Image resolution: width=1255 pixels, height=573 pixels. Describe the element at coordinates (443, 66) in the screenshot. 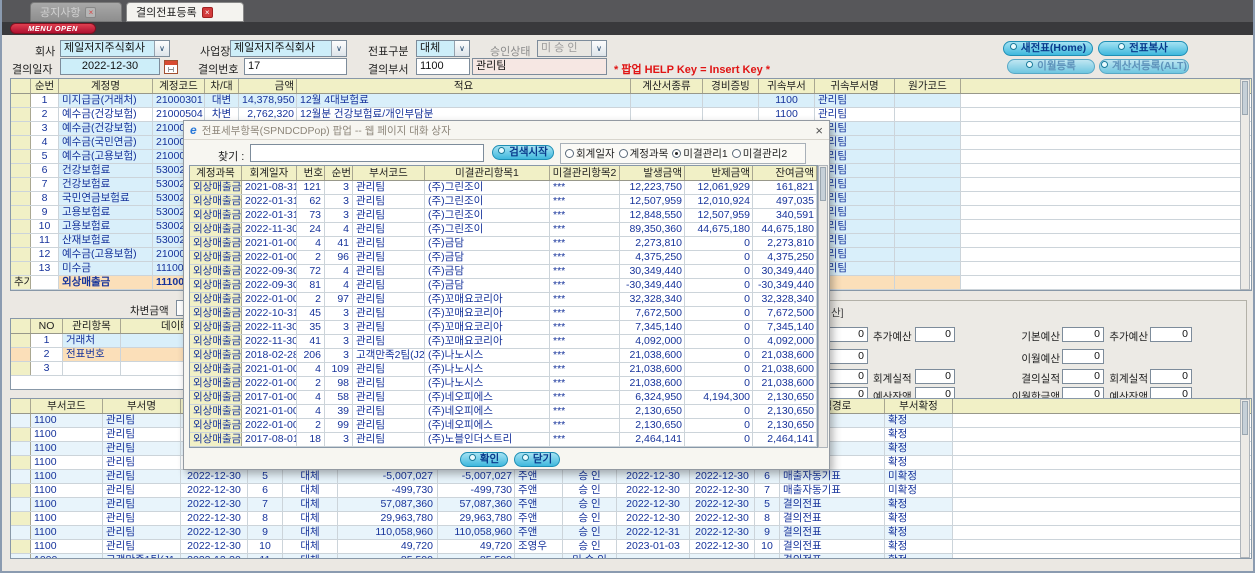

I see `dept-code-input: 1100` at that location.